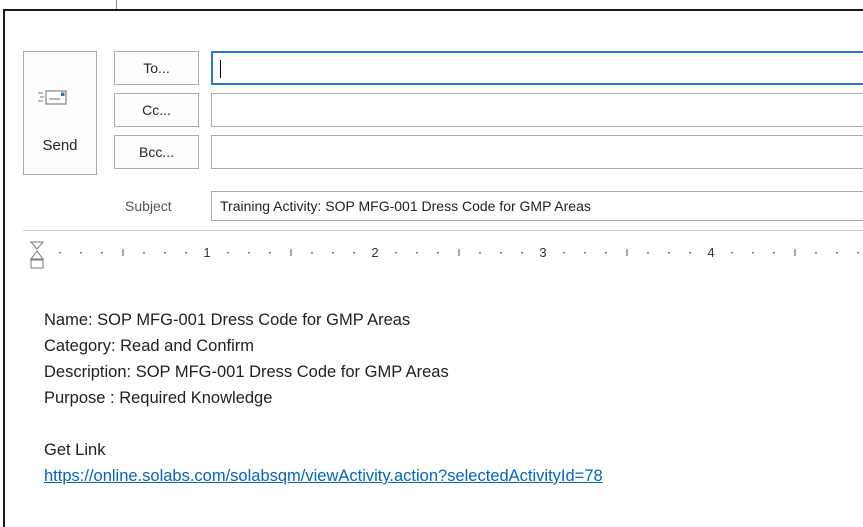 This screenshot has height=527, width=863. I want to click on ruler-indent-marker, so click(37, 255).